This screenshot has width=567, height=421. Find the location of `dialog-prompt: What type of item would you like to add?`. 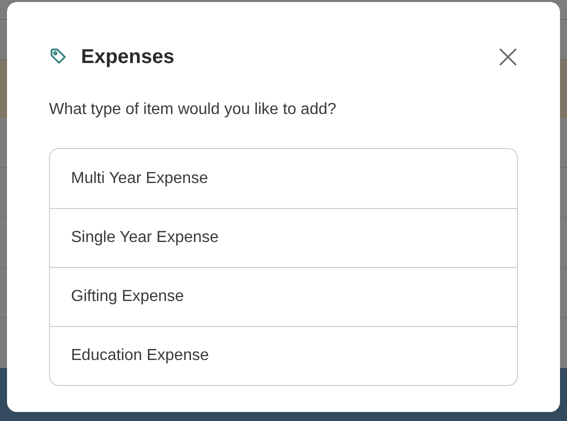

dialog-prompt: What type of item would you like to add? is located at coordinates (193, 110).